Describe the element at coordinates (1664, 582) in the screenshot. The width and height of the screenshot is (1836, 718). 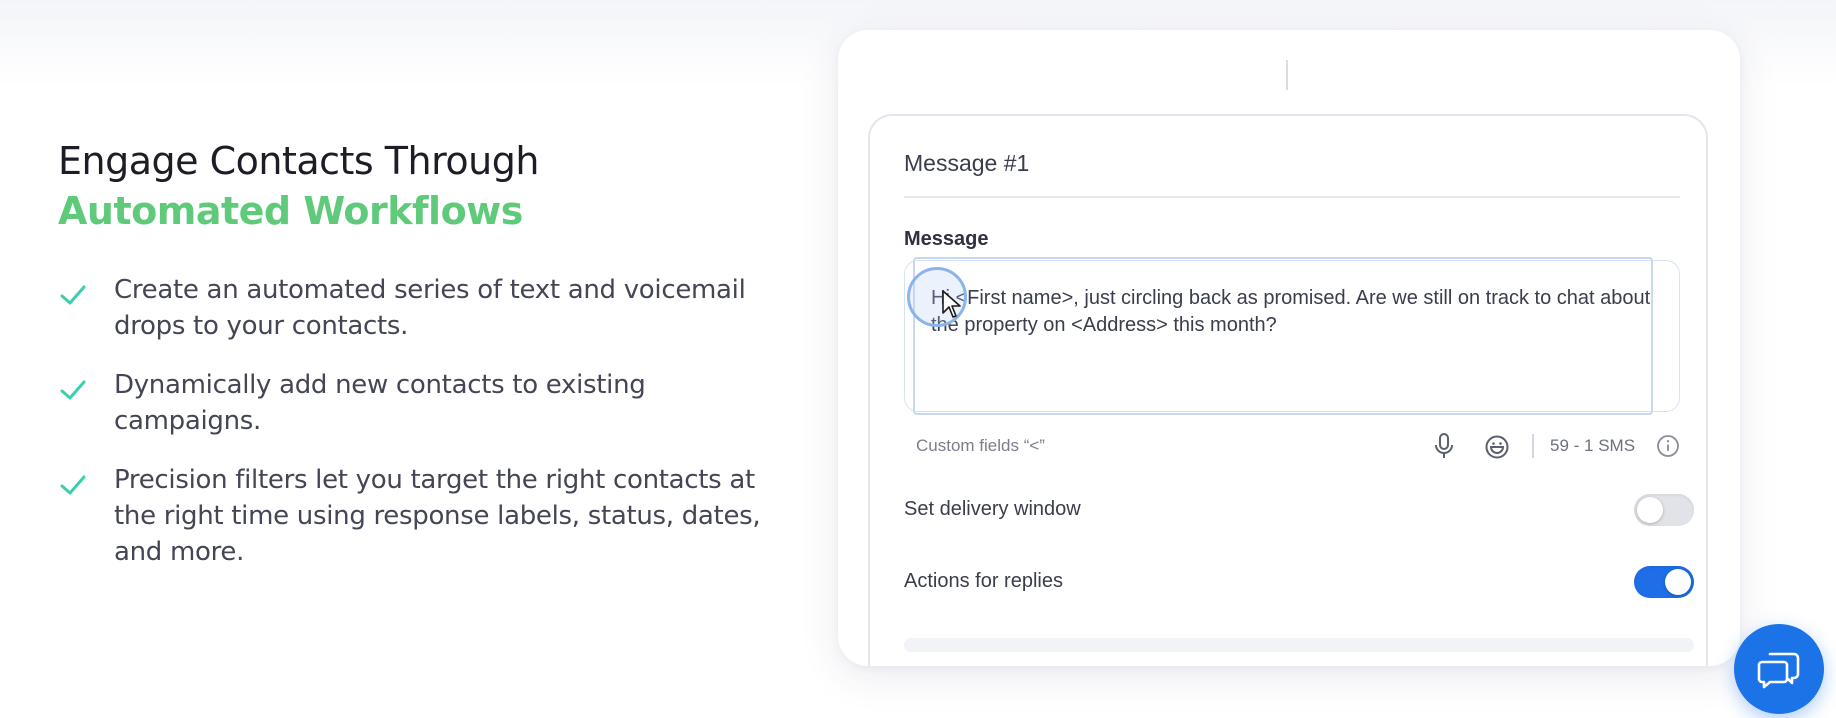
I see `actions-for-replies-toggle` at that location.